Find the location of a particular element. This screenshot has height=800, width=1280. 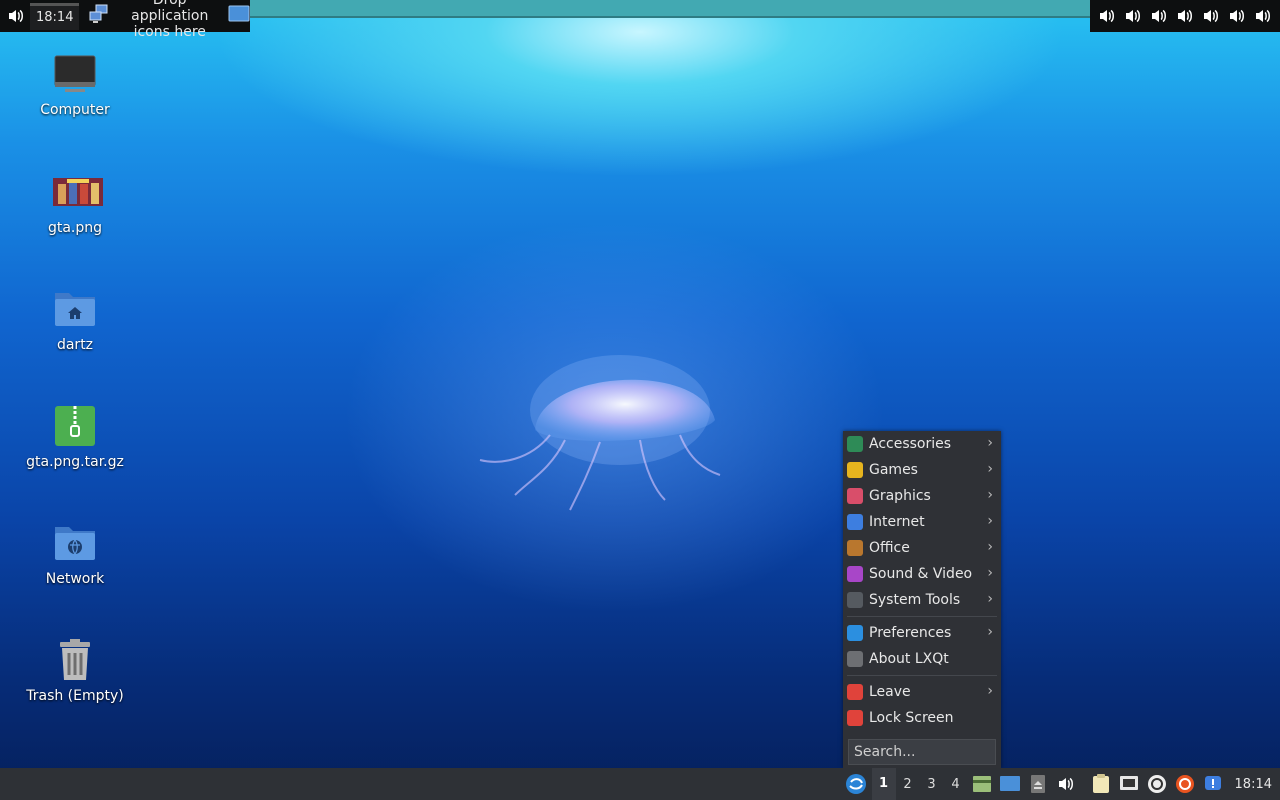

info-icon is located at coordinates (855, 659).